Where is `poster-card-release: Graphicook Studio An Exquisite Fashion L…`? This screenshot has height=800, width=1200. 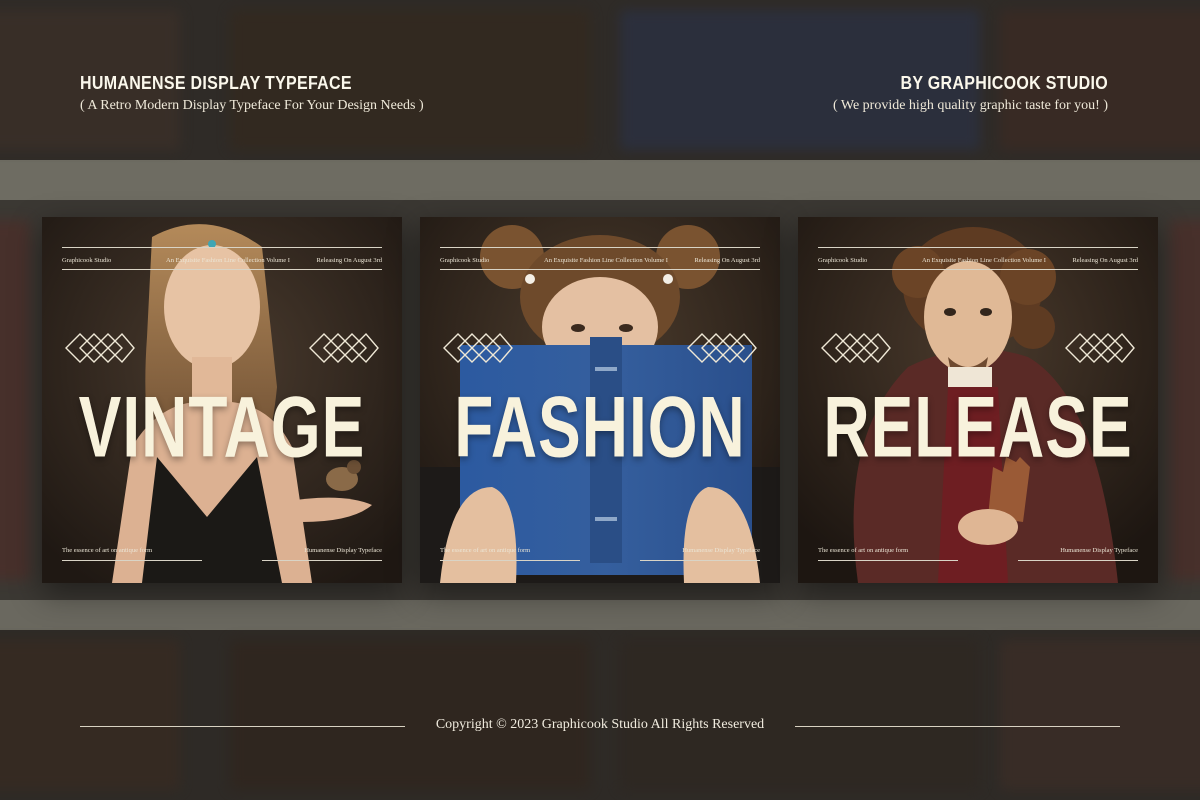
poster-card-release: Graphicook Studio An Exquisite Fashion L… is located at coordinates (978, 400).